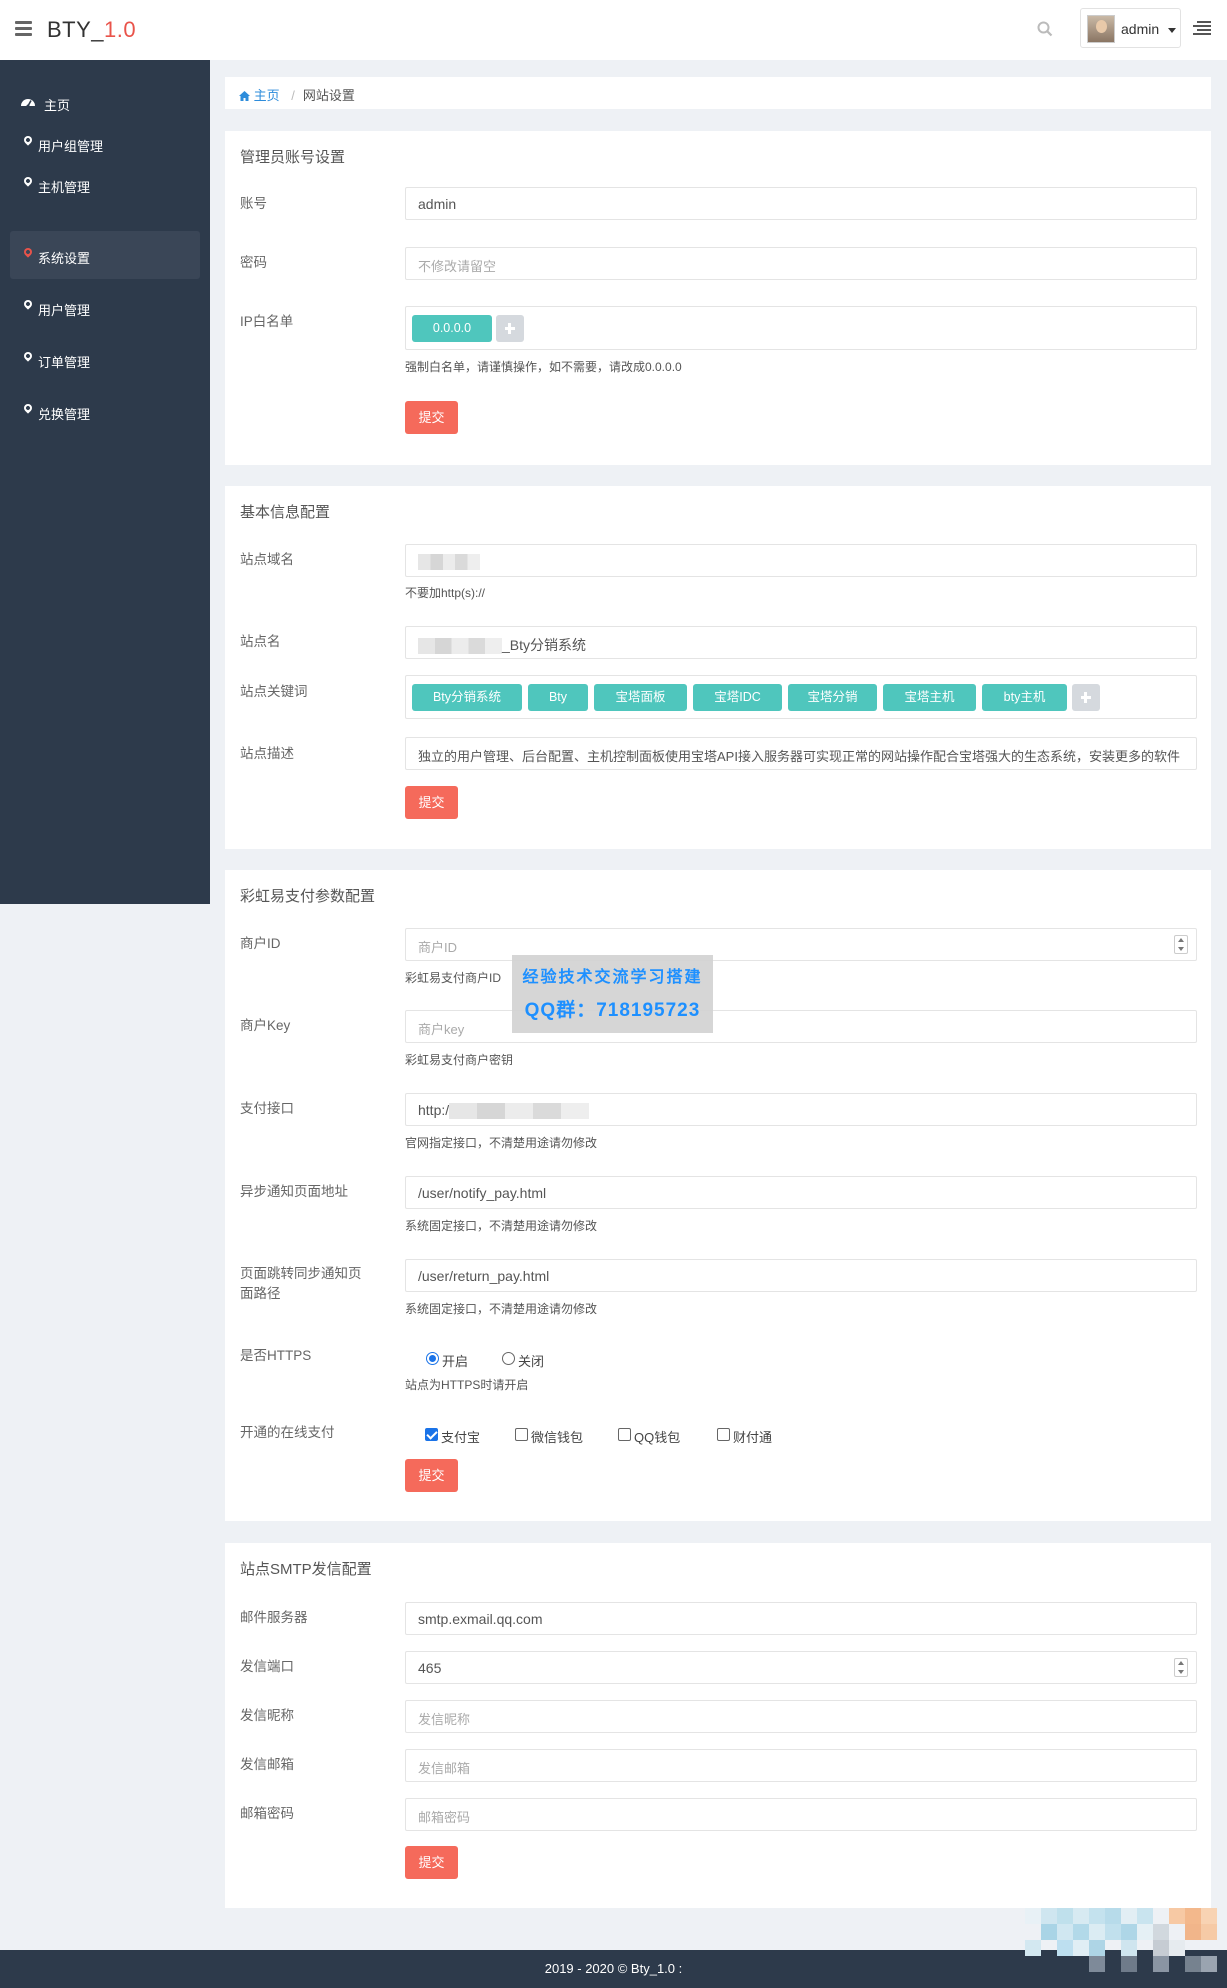  Describe the element at coordinates (260, 1293) in the screenshot. I see `return-url-label-line2: 面路径` at that location.